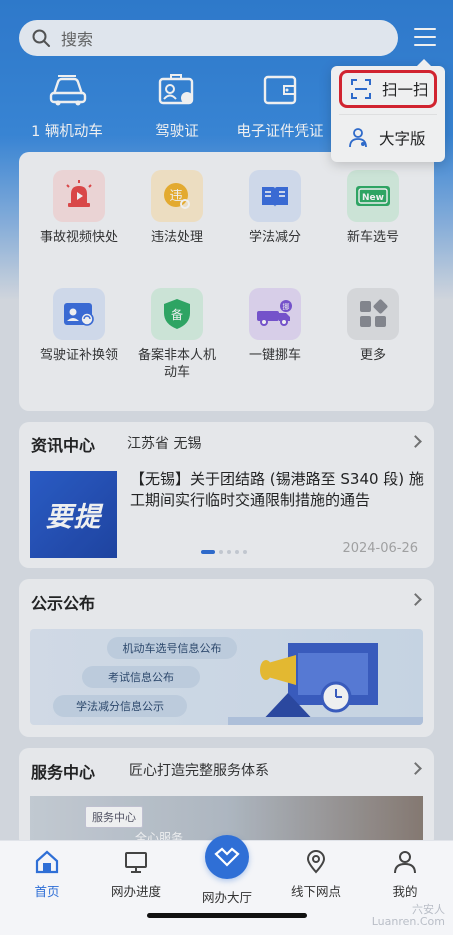 Image resolution: width=453 pixels, height=935 pixels. What do you see at coordinates (136, 862) in the screenshot?
I see `monitor-icon` at bounding box center [136, 862].